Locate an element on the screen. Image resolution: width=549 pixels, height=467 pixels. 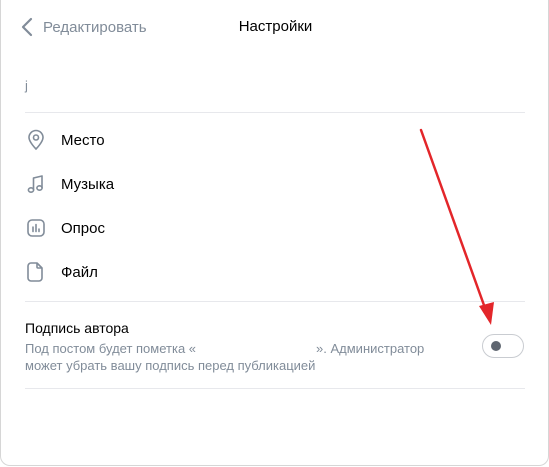
back-button: Редактировать is located at coordinates (84, 27).